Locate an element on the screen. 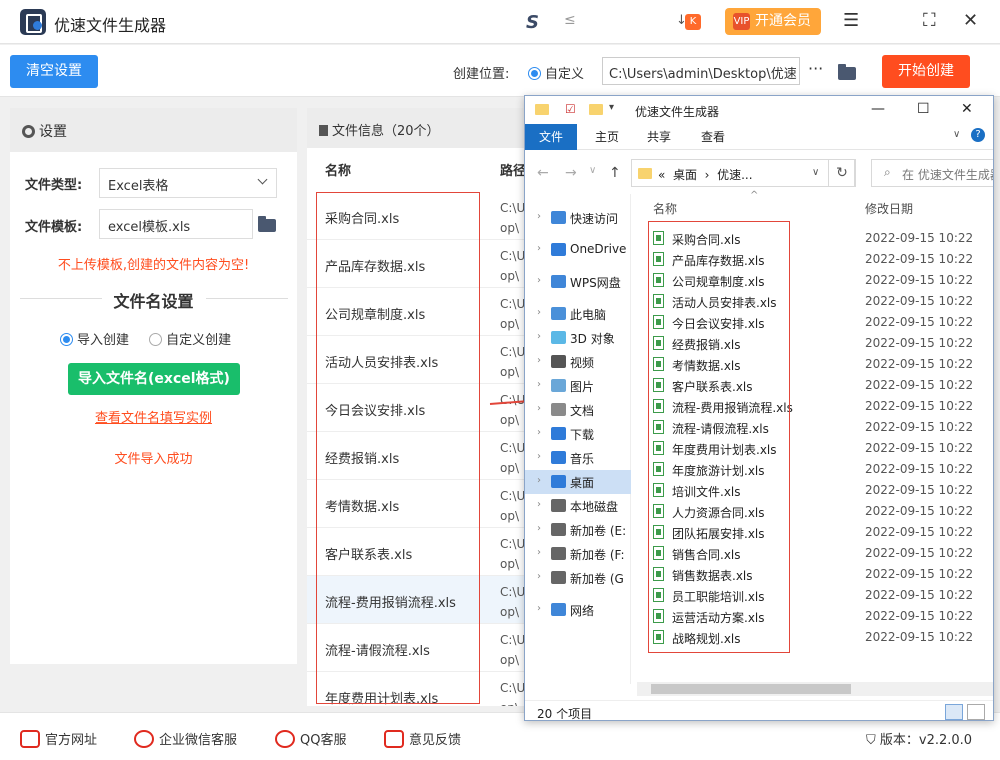  scrollbar-thumb is located at coordinates (751, 689).